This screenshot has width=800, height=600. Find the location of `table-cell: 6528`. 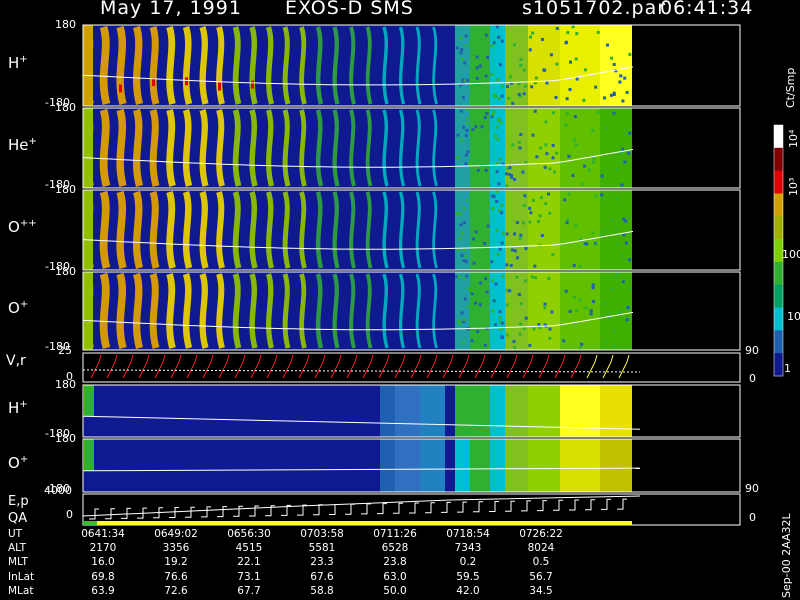

table-cell: 6528 is located at coordinates (395, 548).